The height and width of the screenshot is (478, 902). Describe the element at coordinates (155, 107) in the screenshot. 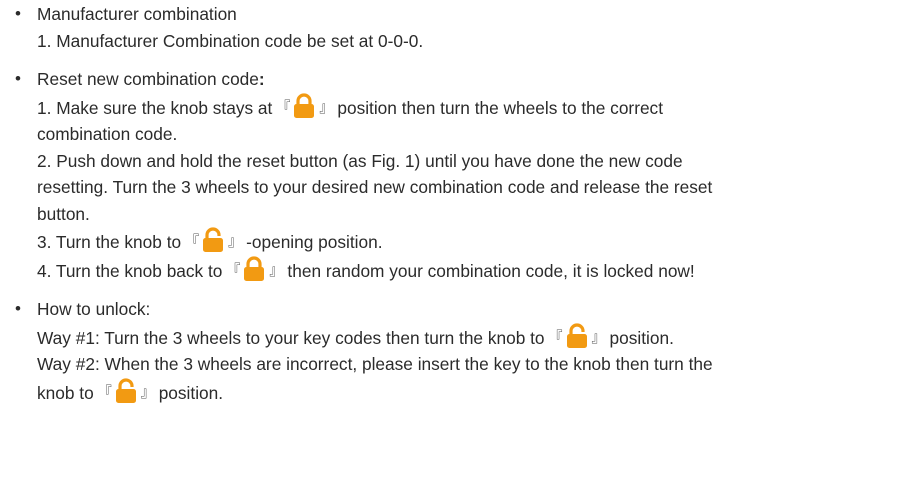

I see `step-text: 1. Make sure the knob stays at` at that location.